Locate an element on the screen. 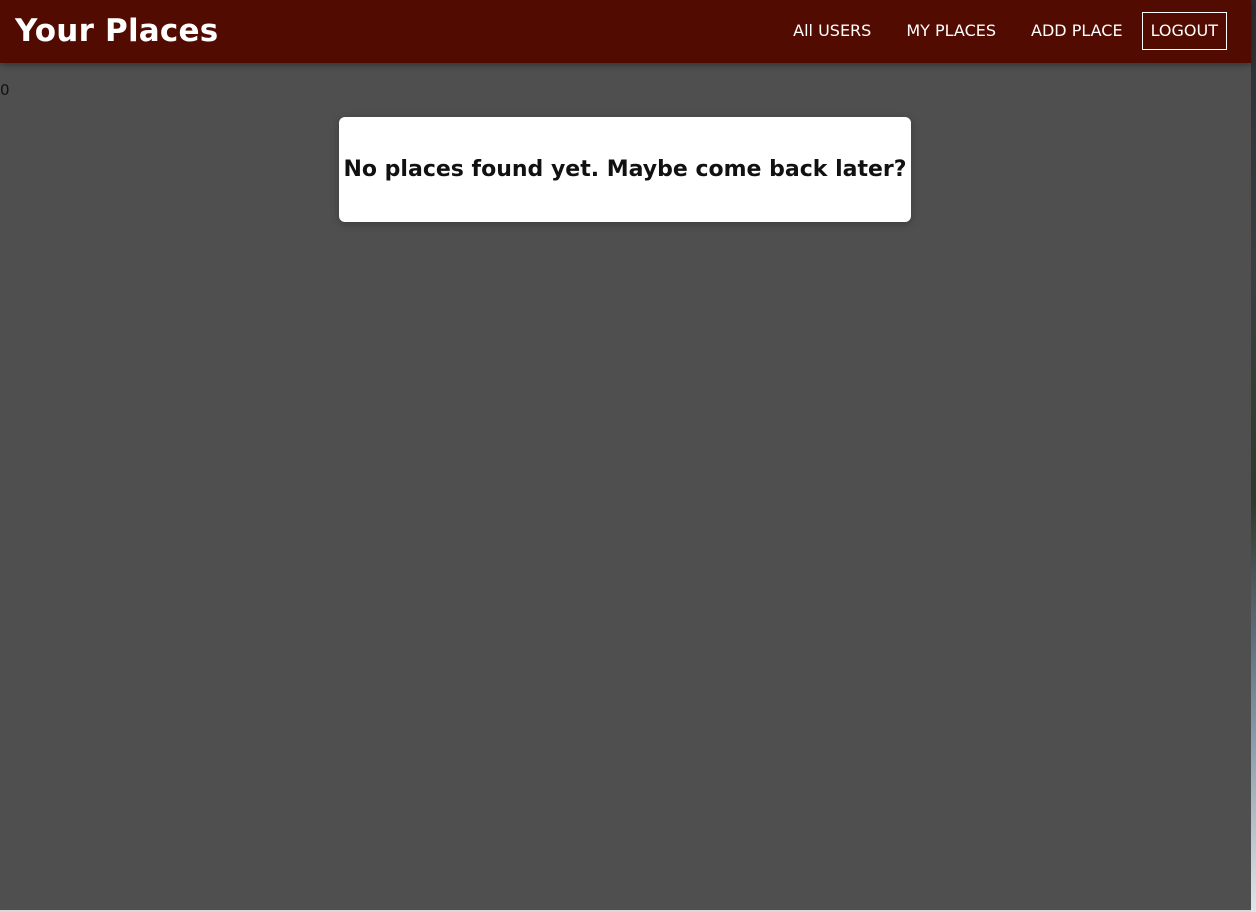  places-count: 0 is located at coordinates (5, 90).